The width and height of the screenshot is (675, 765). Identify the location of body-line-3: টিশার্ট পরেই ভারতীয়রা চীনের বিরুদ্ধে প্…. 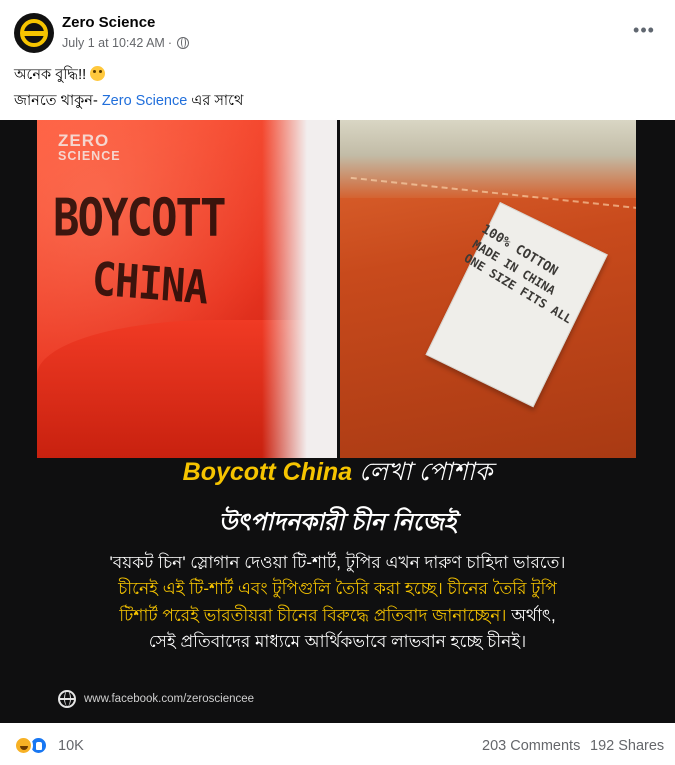
(337, 616).